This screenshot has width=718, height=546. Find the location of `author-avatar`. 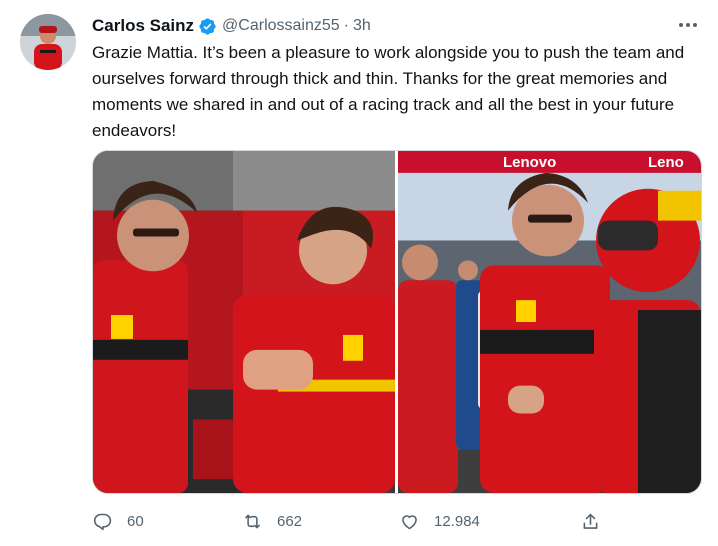

author-avatar is located at coordinates (48, 42).